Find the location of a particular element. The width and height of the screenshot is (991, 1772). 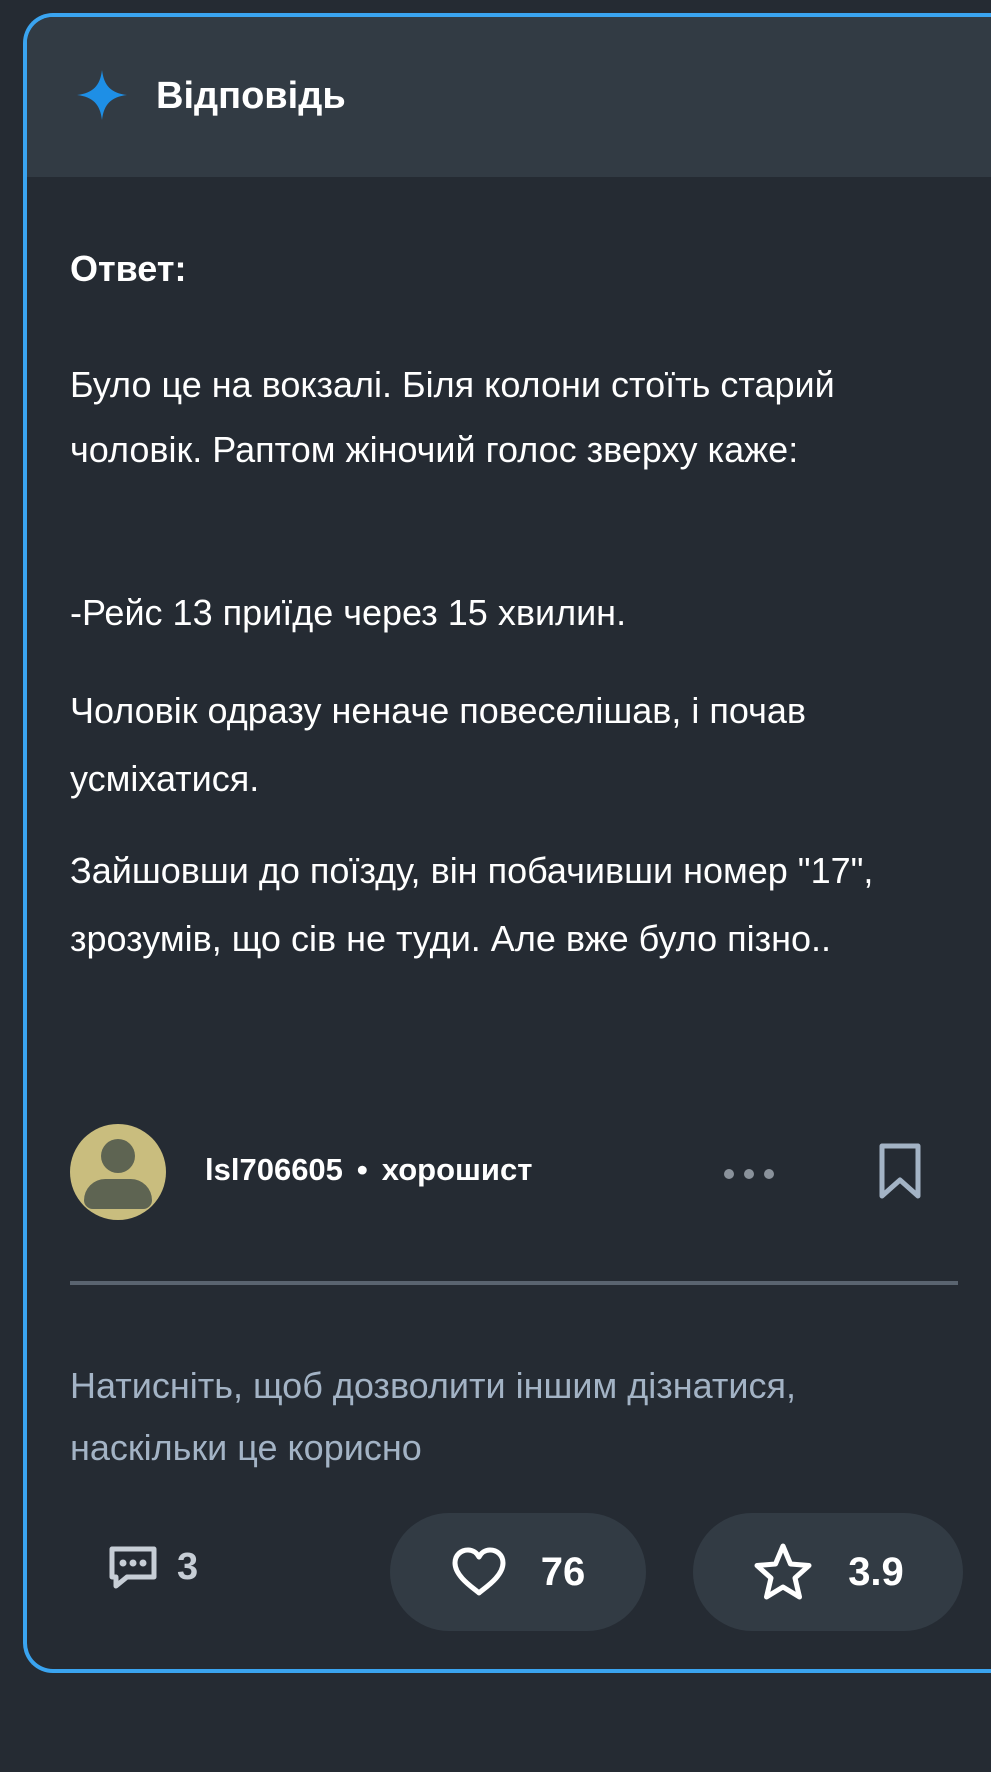

heart-icon is located at coordinates (479, 1571).